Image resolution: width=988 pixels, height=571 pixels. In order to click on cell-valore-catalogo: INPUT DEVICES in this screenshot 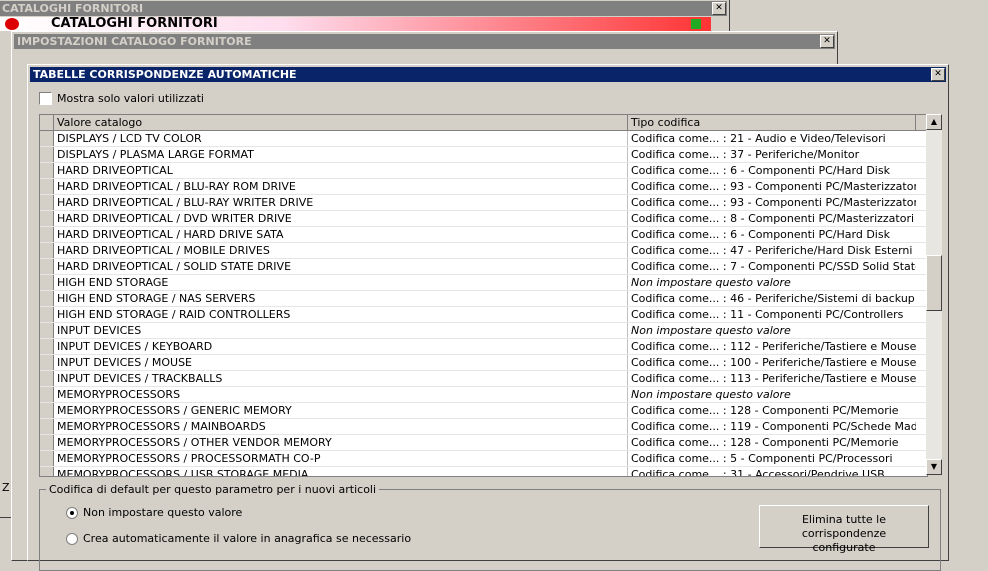, I will do `click(341, 330)`.